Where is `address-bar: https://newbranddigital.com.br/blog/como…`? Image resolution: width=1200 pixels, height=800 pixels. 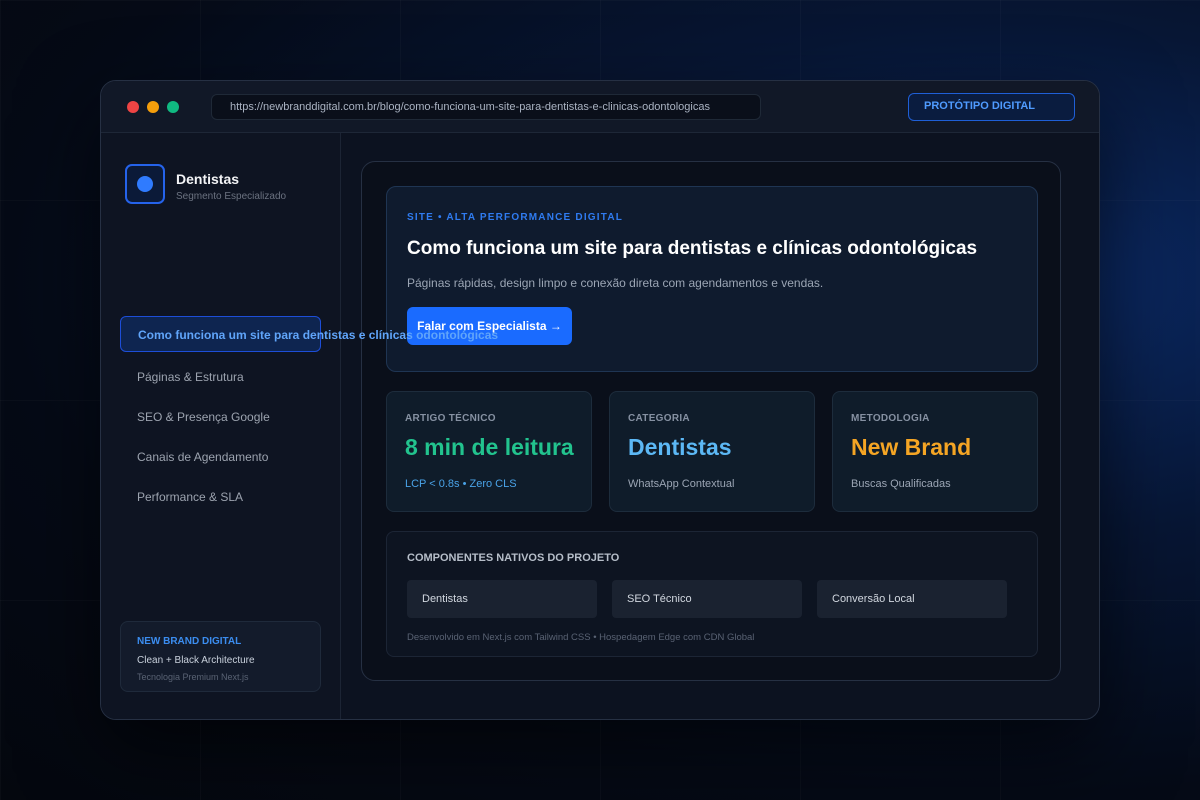 address-bar: https://newbranddigital.com.br/blog/como… is located at coordinates (486, 107).